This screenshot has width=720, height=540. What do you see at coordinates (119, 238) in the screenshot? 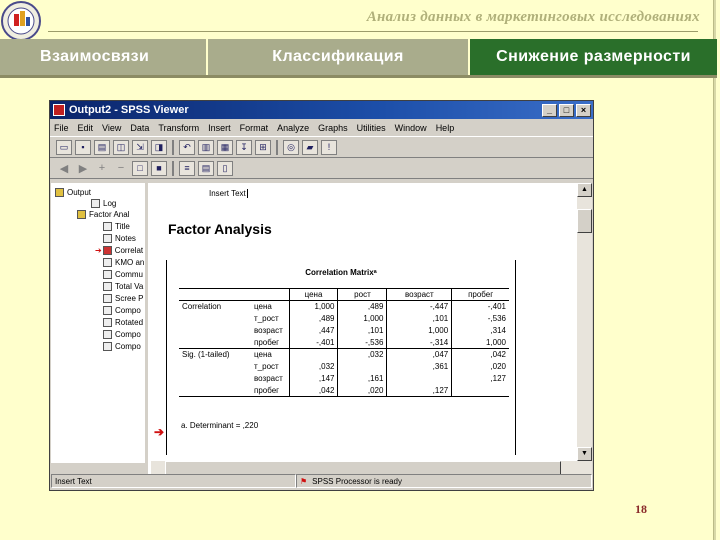
I see `outline-item: Notes` at bounding box center [119, 238].